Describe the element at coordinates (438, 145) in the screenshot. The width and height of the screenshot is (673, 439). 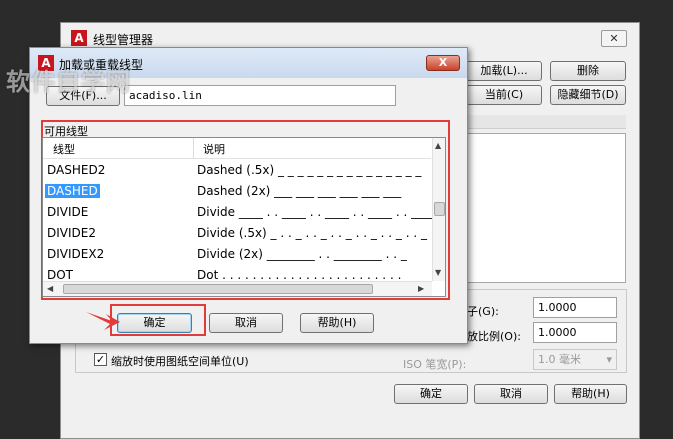
I see `scroll-up-icon: ▲` at that location.